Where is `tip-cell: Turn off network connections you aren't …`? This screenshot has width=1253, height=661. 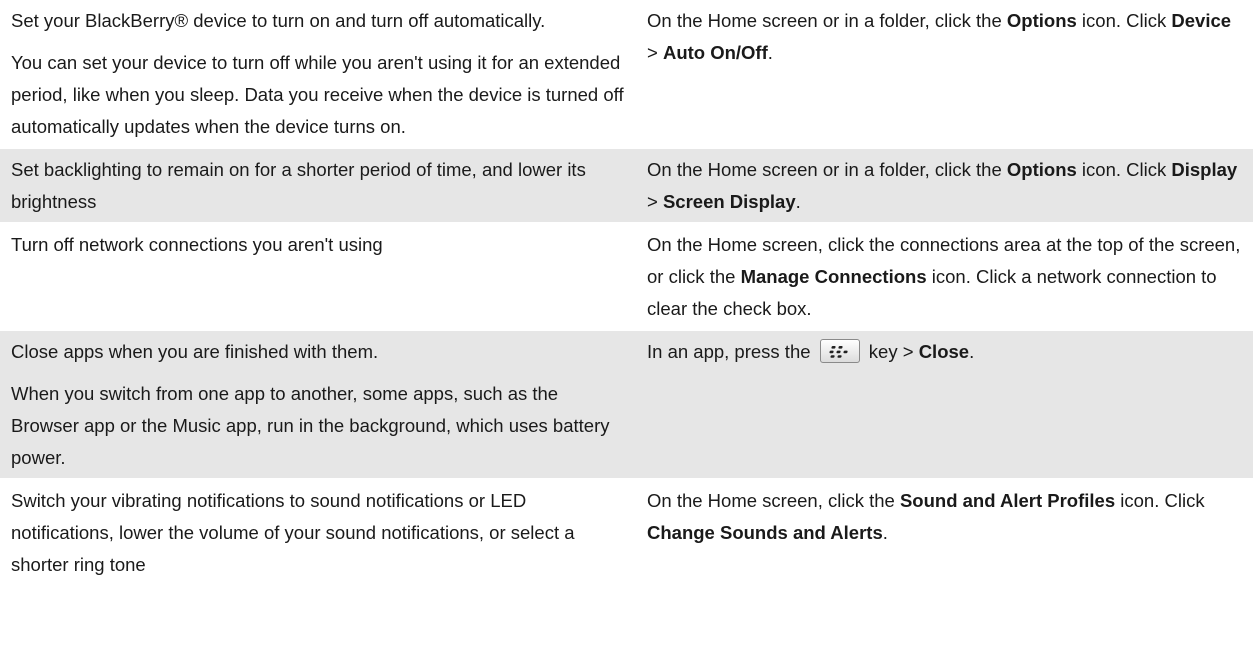 tip-cell: Turn off network connections you aren't … is located at coordinates (318, 275).